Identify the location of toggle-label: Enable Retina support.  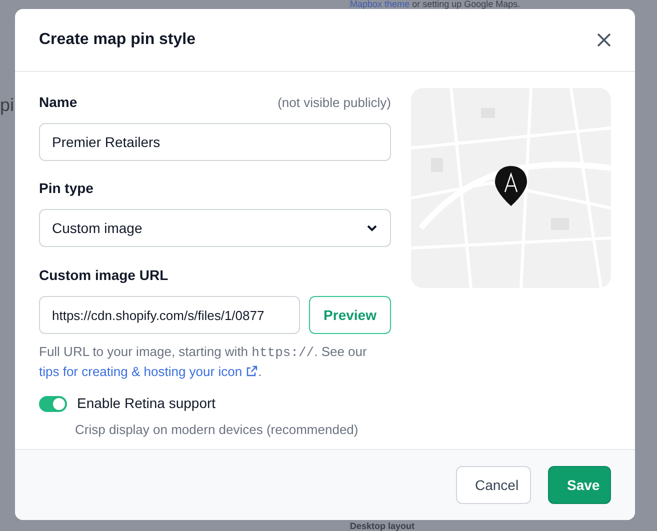
(146, 403).